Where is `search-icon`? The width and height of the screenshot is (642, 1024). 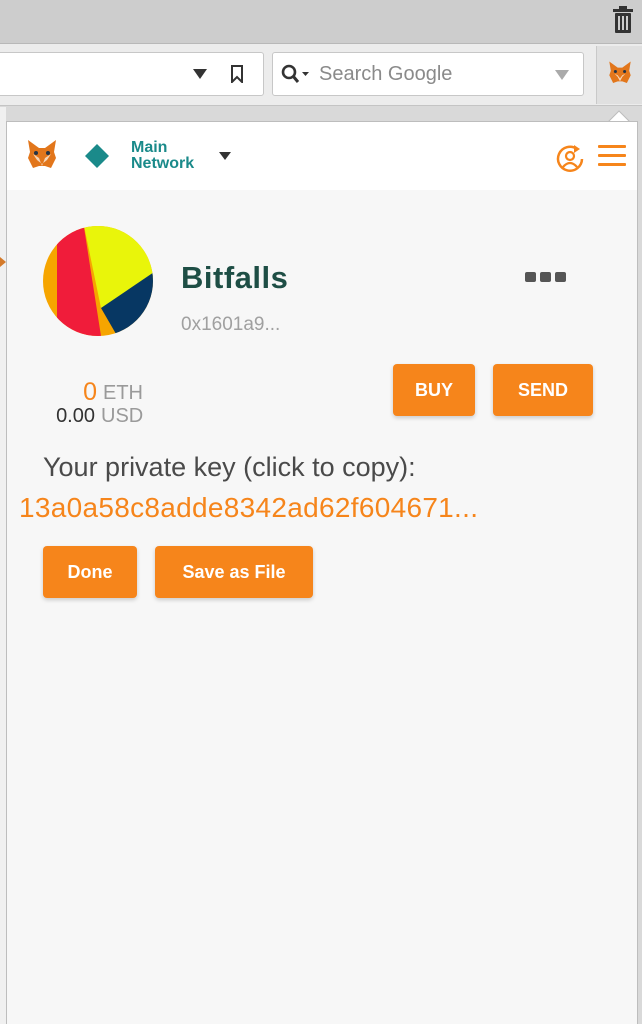
search-icon is located at coordinates (296, 75).